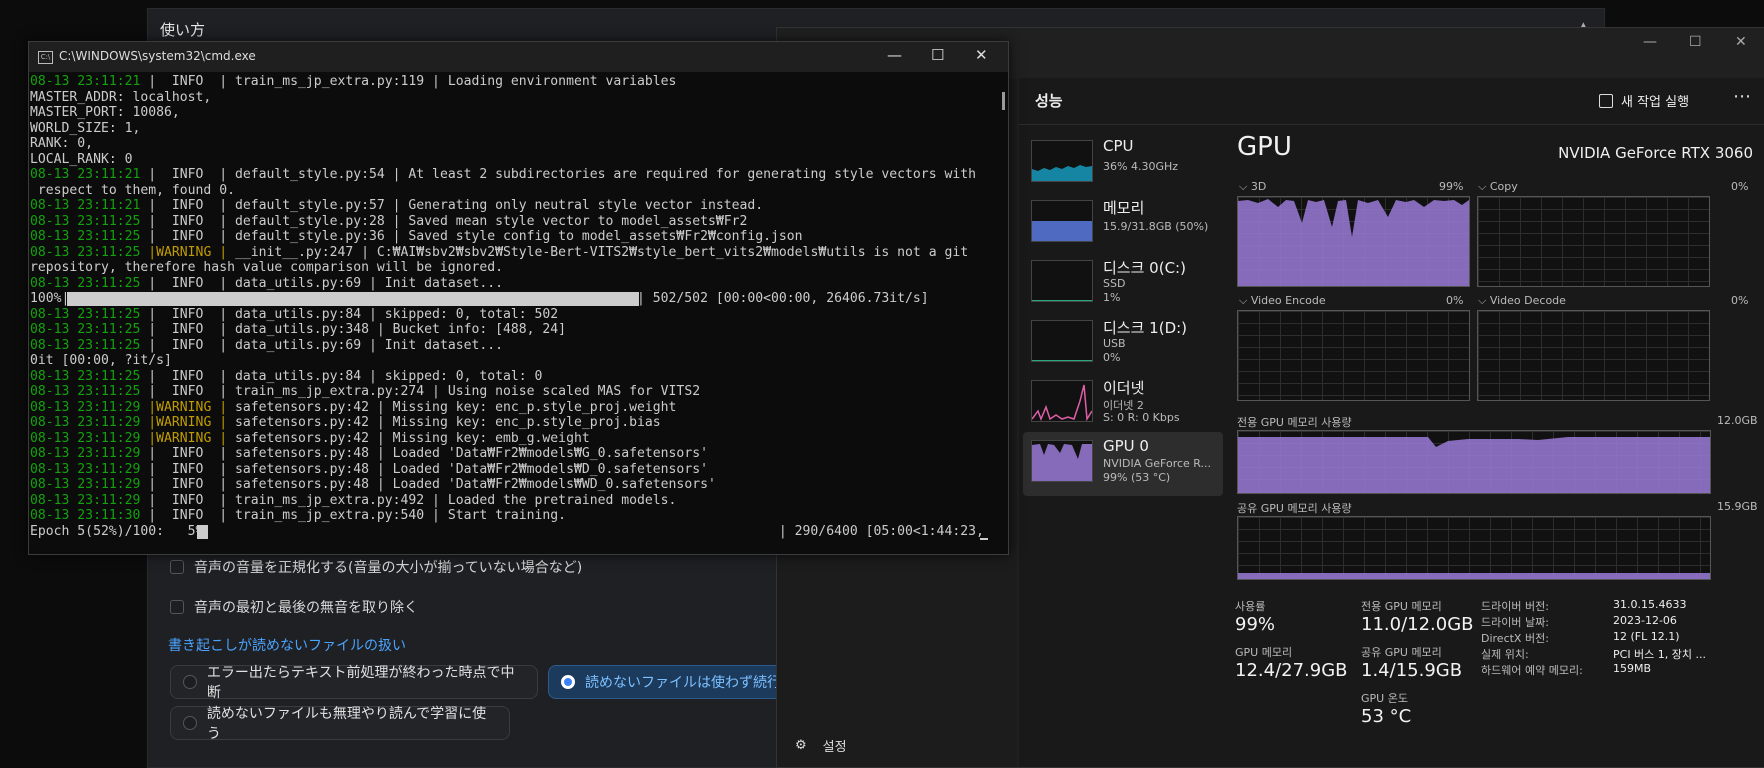 The width and height of the screenshot is (1764, 768). What do you see at coordinates (85, 174) in the screenshot?
I see `log-timestamp: 08-13 23:11:21` at bounding box center [85, 174].